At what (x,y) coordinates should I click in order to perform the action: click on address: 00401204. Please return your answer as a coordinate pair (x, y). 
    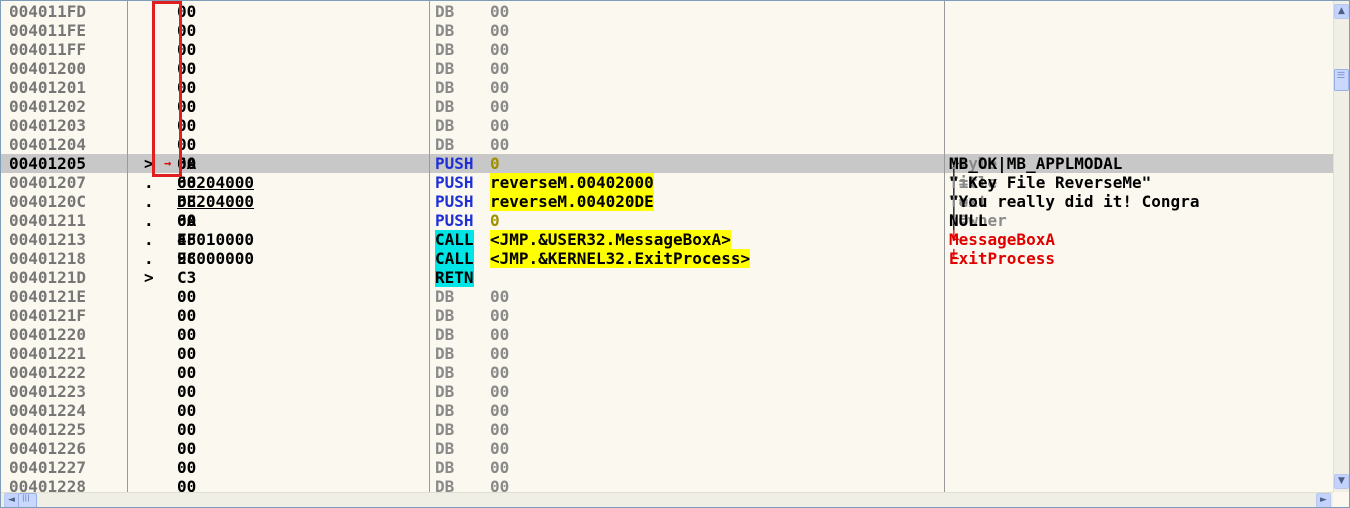
    Looking at the image, I should click on (48, 144).